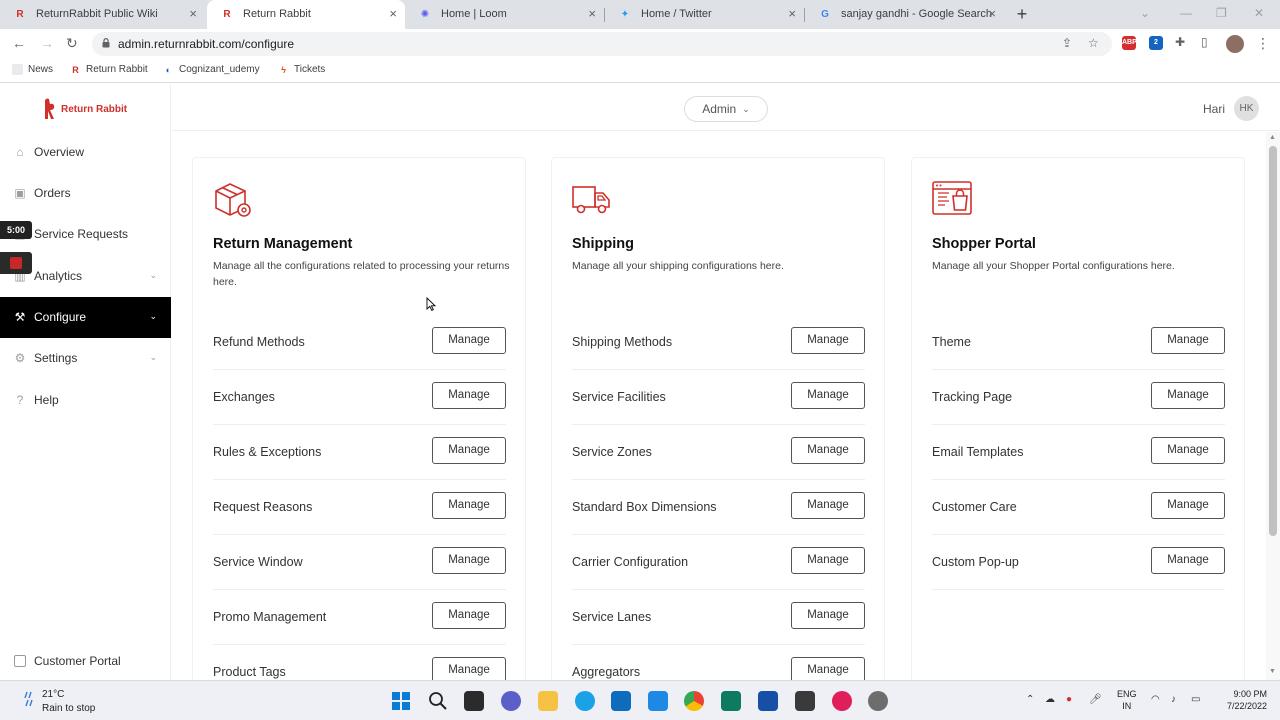  I want to click on adblock-extension-icon: ABP, so click(1129, 43).